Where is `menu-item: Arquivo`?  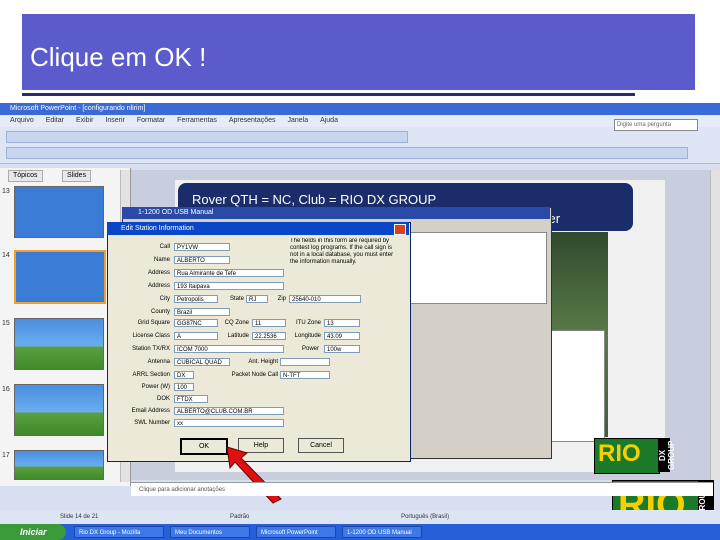
menu-item: Arquivo is located at coordinates (22, 121).